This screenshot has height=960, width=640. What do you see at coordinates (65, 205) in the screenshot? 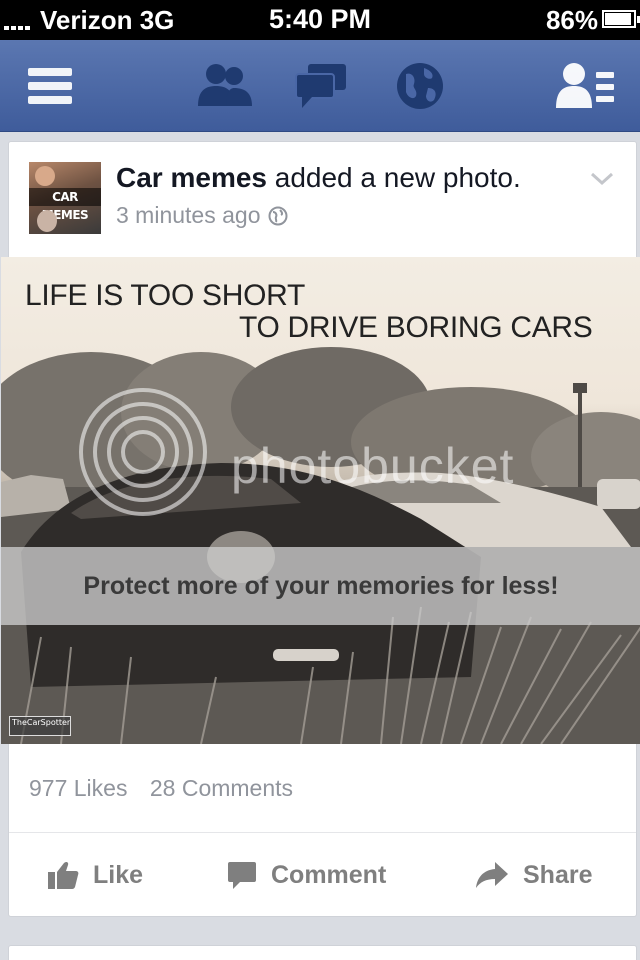
I see `avatar-caption: CAR MEMES` at bounding box center [65, 205].